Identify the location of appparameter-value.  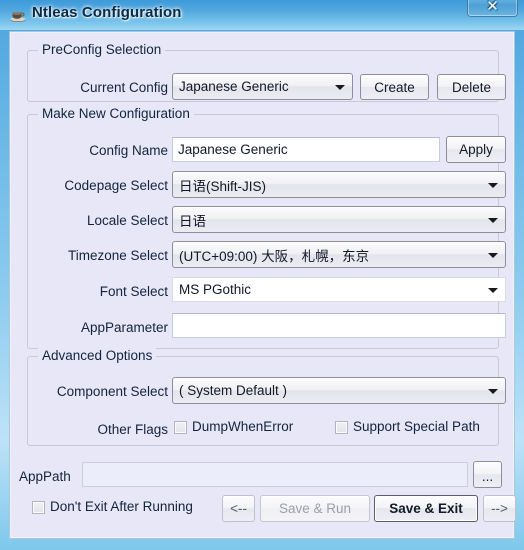
(339, 325).